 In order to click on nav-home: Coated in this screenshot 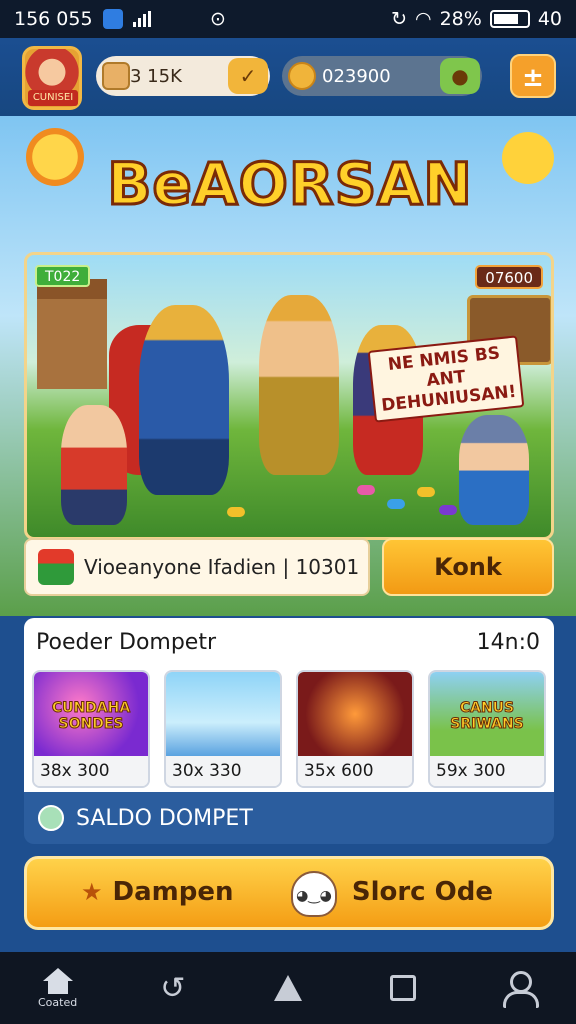, I will do `click(57, 988)`.